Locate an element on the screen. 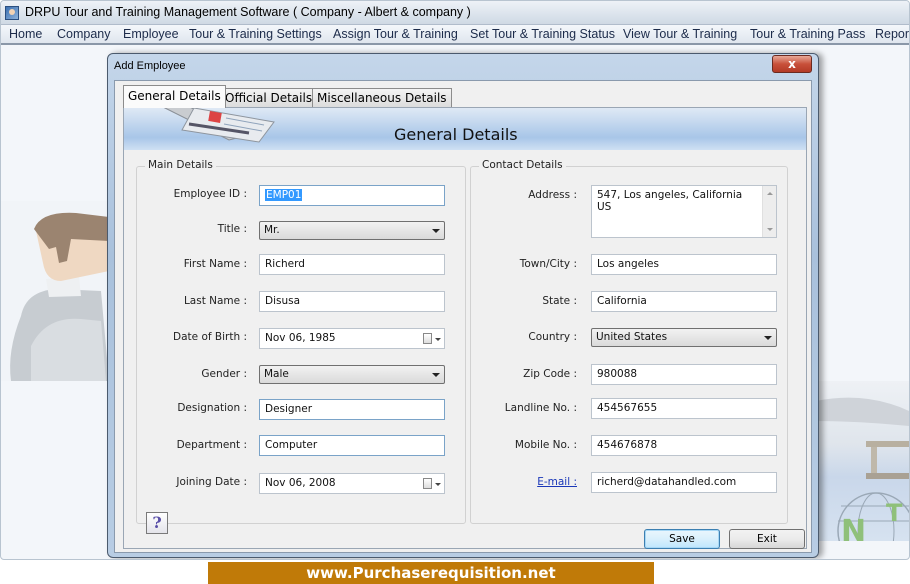 This screenshot has height=584, width=910. contact-details-legend: Contact Details is located at coordinates (522, 165).